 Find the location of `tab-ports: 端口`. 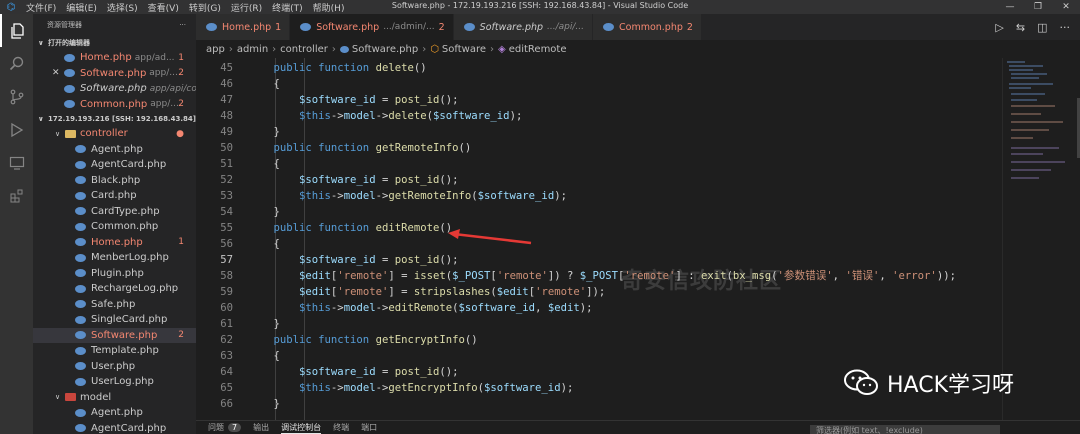

tab-ports: 端口 is located at coordinates (369, 427).